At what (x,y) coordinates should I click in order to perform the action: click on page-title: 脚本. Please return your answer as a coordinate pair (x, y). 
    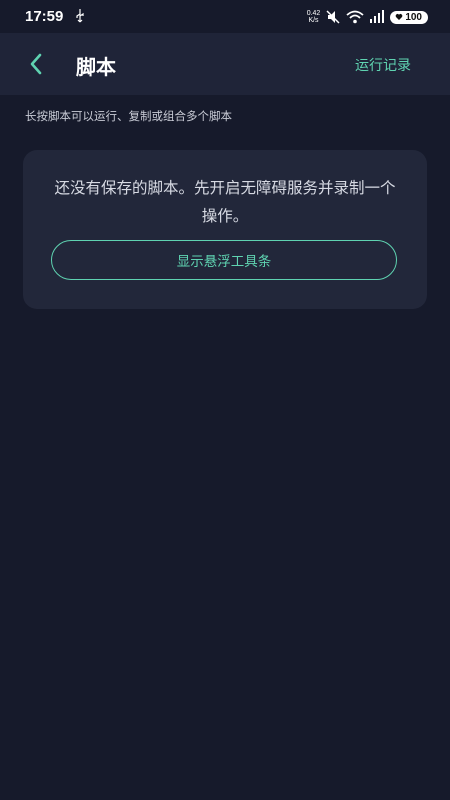
    Looking at the image, I should click on (96, 67).